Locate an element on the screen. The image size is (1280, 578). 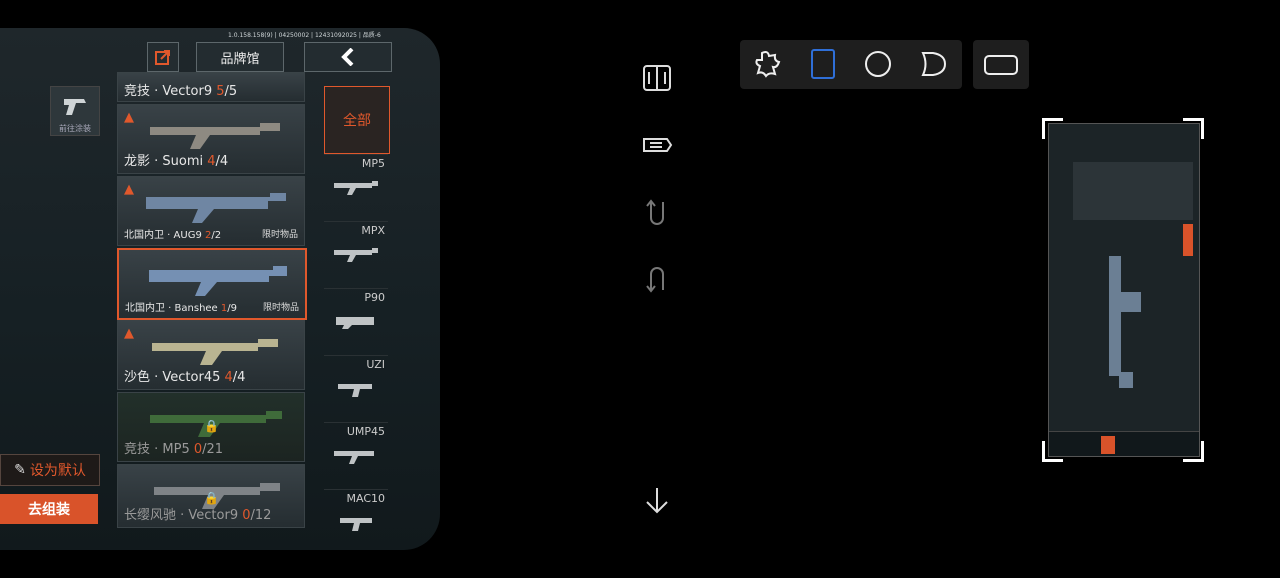
ump45-icon is located at coordinates (354, 457).